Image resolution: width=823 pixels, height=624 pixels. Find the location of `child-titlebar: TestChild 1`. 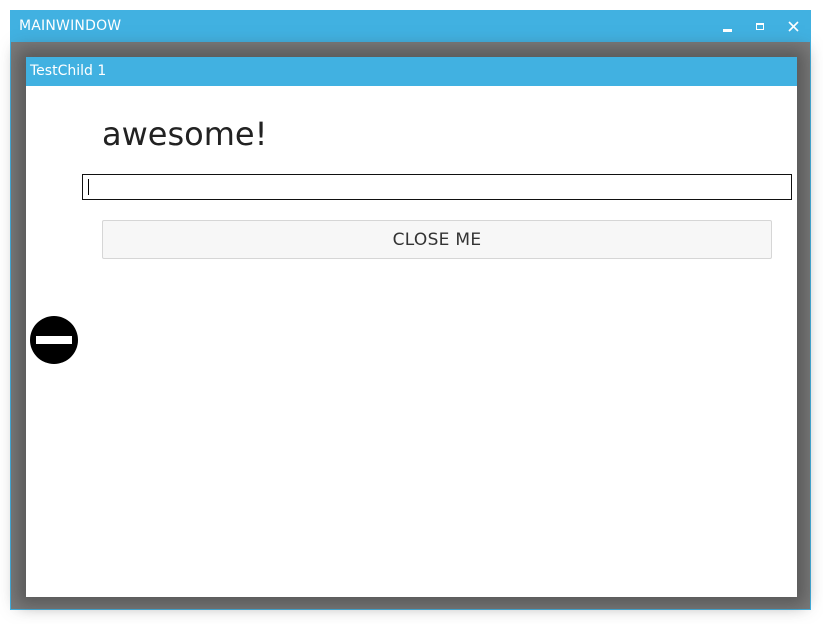

child-titlebar: TestChild 1 is located at coordinates (411, 71).